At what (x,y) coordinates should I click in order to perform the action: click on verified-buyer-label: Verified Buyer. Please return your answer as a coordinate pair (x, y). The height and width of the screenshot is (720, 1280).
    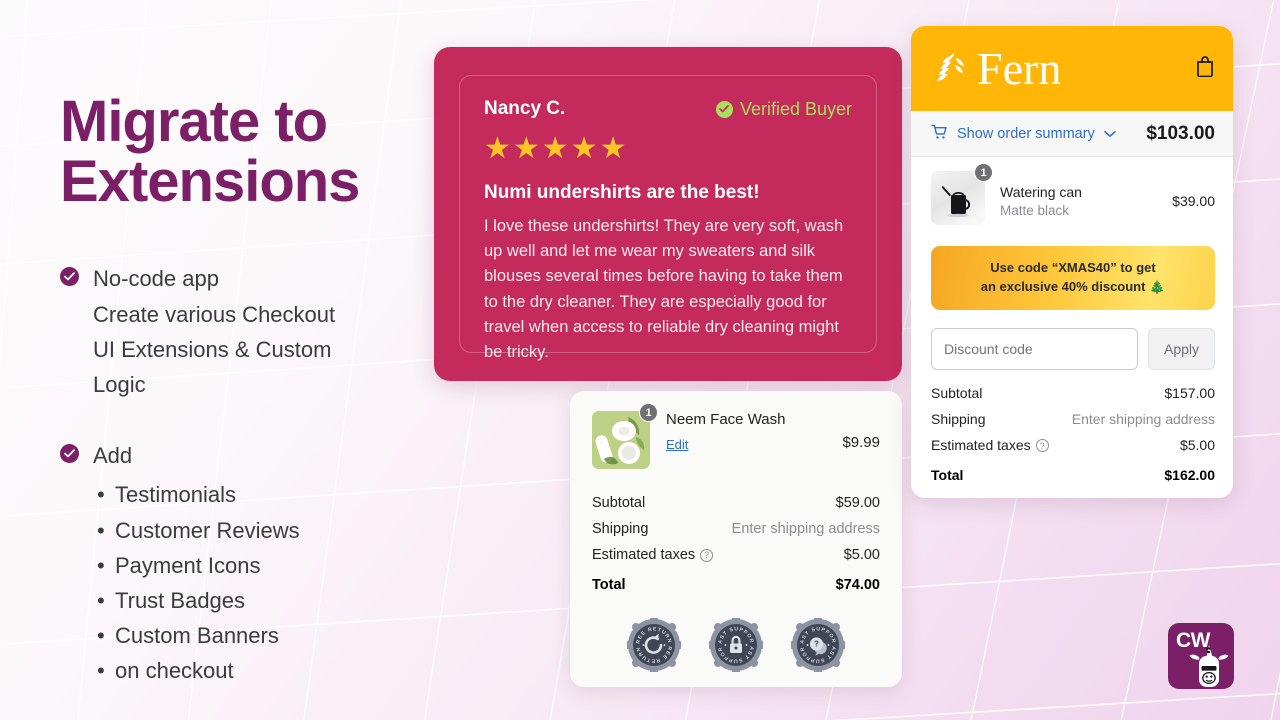
    Looking at the image, I should click on (795, 108).